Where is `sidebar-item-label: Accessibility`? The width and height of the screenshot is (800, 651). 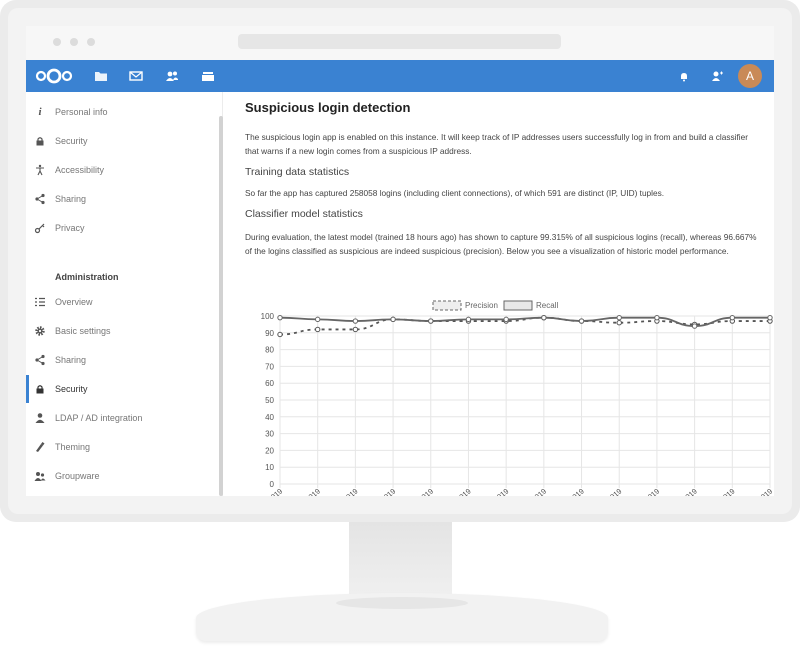 sidebar-item-label: Accessibility is located at coordinates (80, 170).